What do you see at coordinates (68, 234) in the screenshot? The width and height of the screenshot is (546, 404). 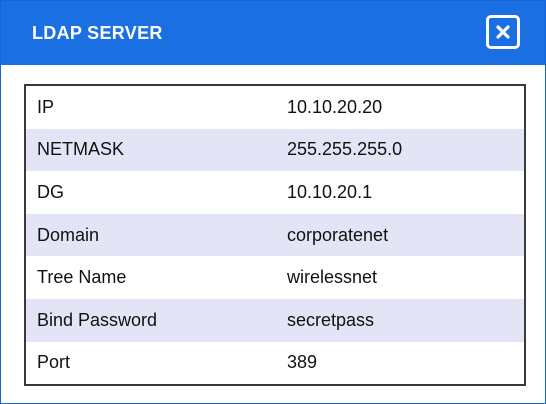 I see `row-label: Domain` at bounding box center [68, 234].